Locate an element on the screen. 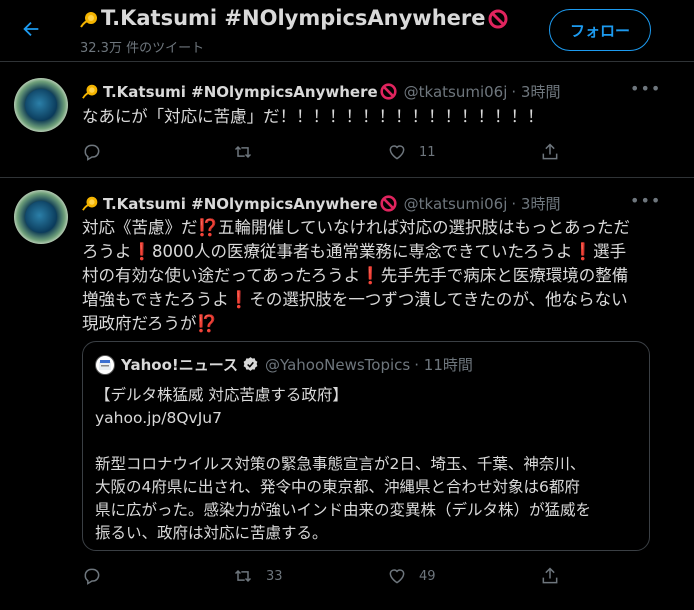  retweet-count: 33 is located at coordinates (274, 576).